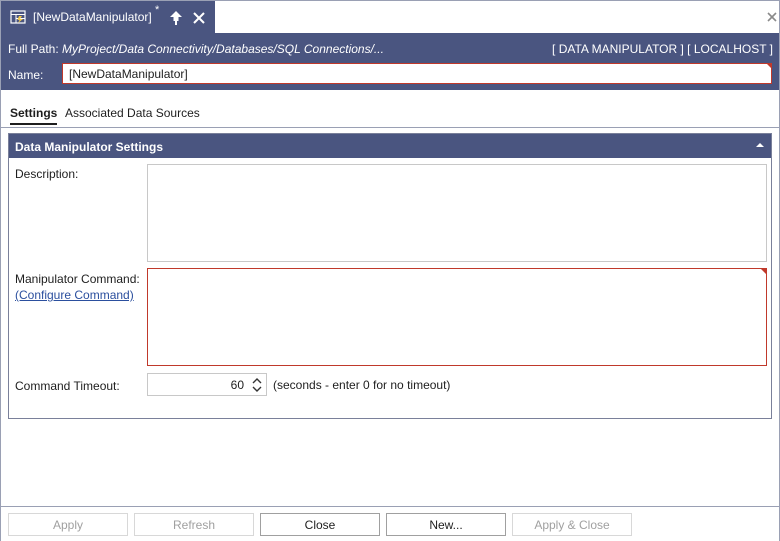 The image size is (780, 541). I want to click on pin-icon, so click(176, 18).